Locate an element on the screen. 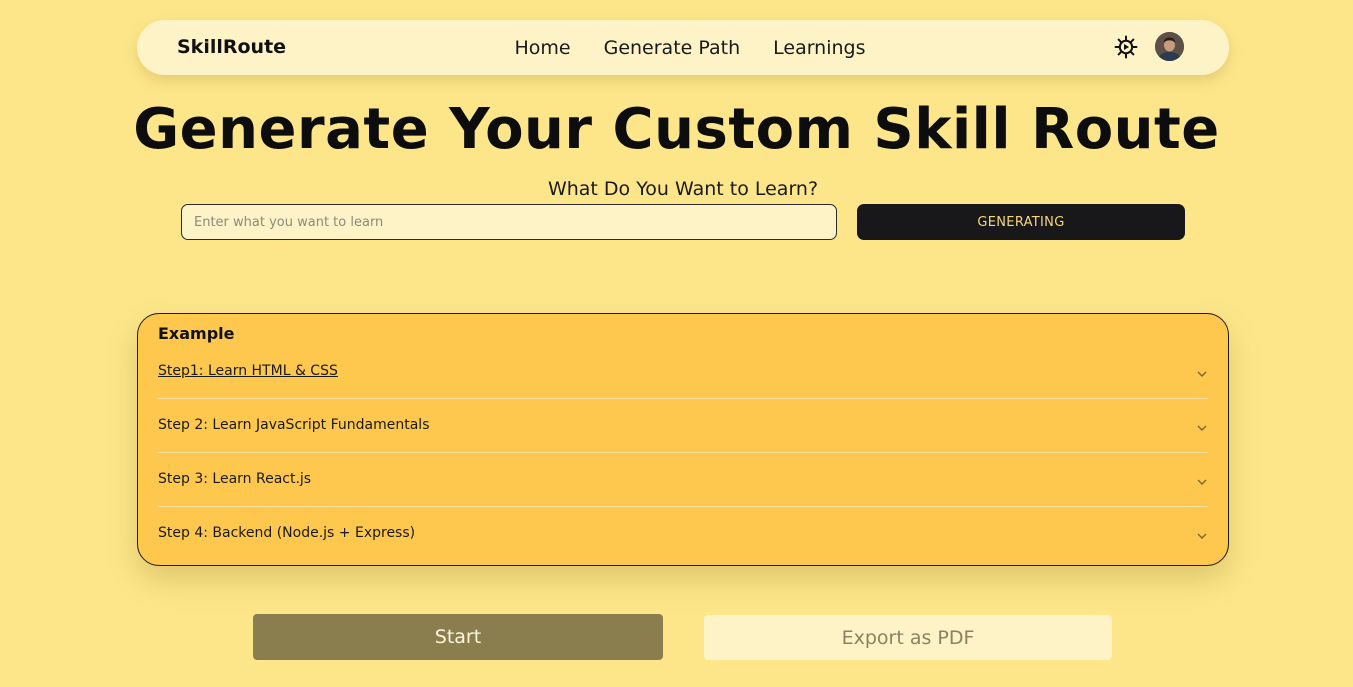 This screenshot has height=687, width=1353. nav-links: Home Generate Path Learnings is located at coordinates (683, 47).